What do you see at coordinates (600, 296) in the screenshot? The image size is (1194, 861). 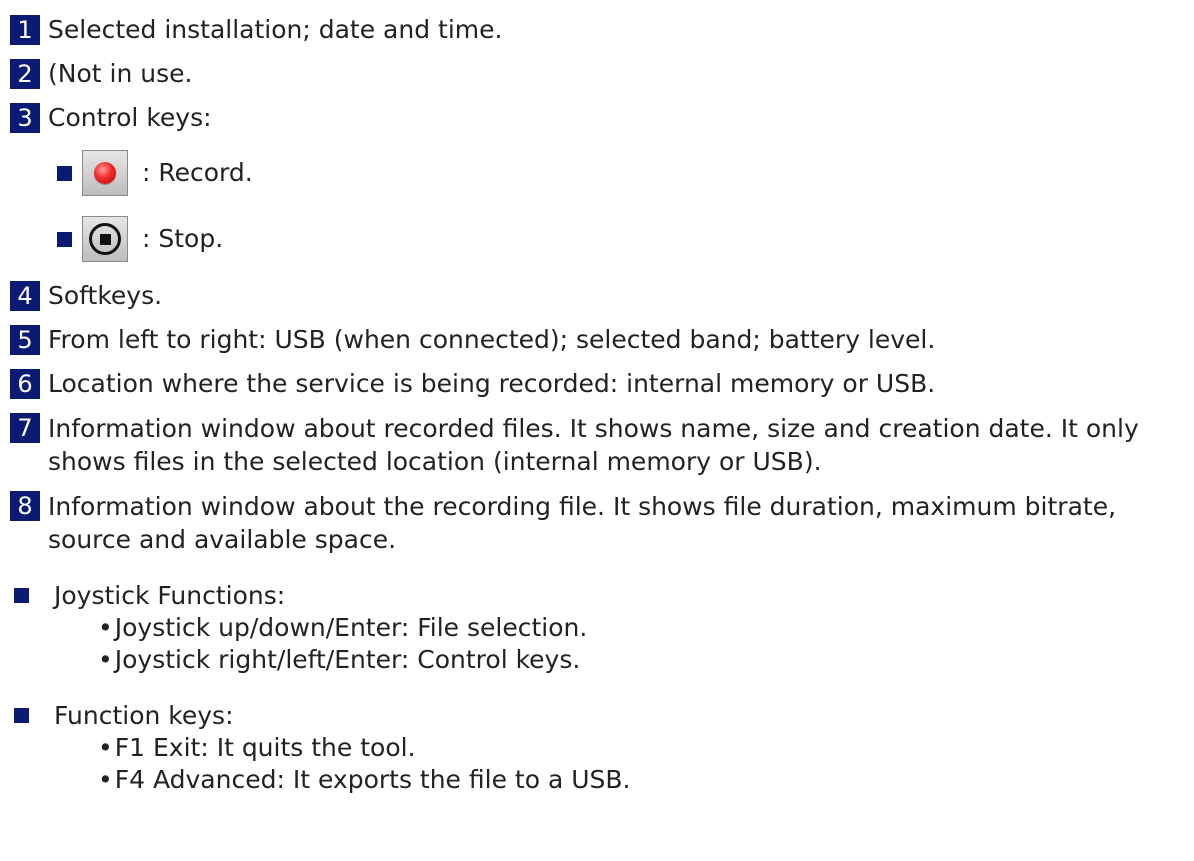 I see `item-4: 4 Softkeys.` at bounding box center [600, 296].